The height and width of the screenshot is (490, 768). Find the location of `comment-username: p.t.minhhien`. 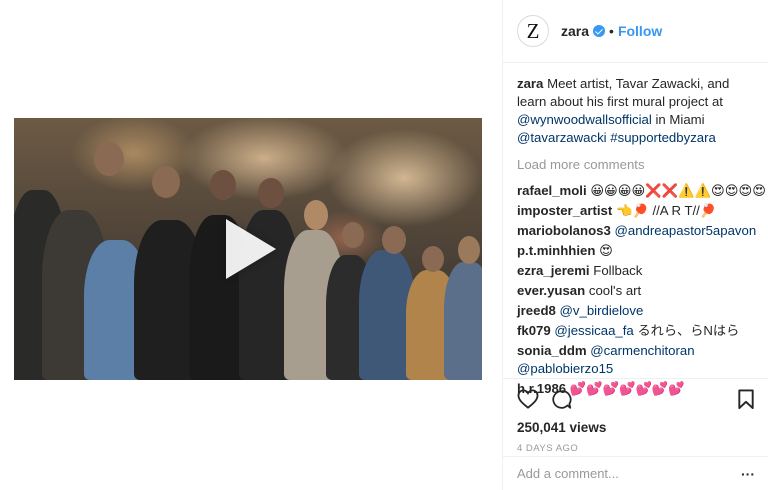

comment-username: p.t.minhhien is located at coordinates (556, 250).